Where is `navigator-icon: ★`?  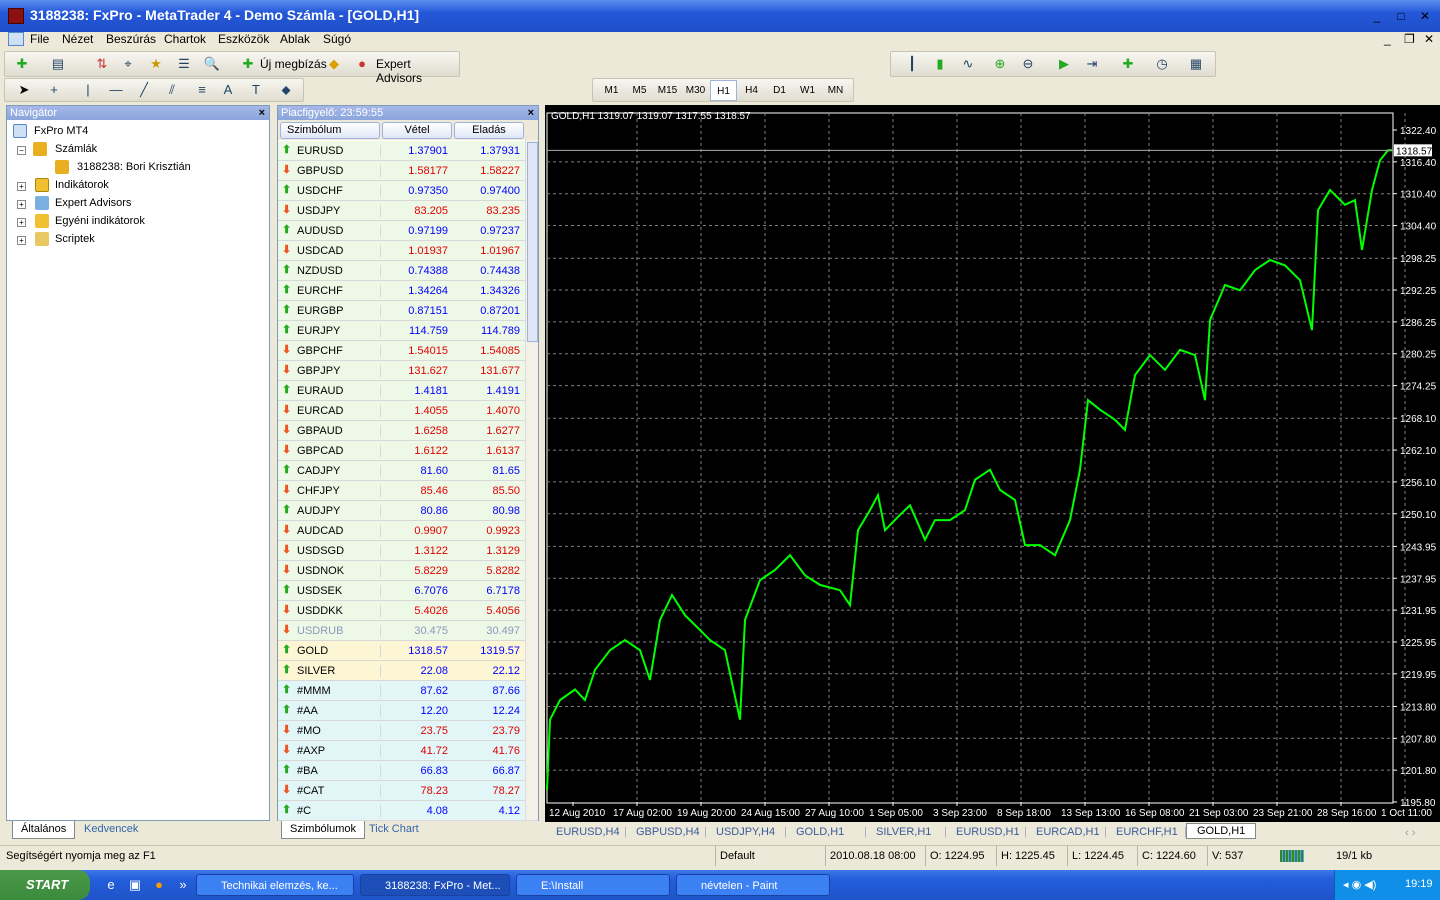
navigator-icon: ★ is located at coordinates (156, 64).